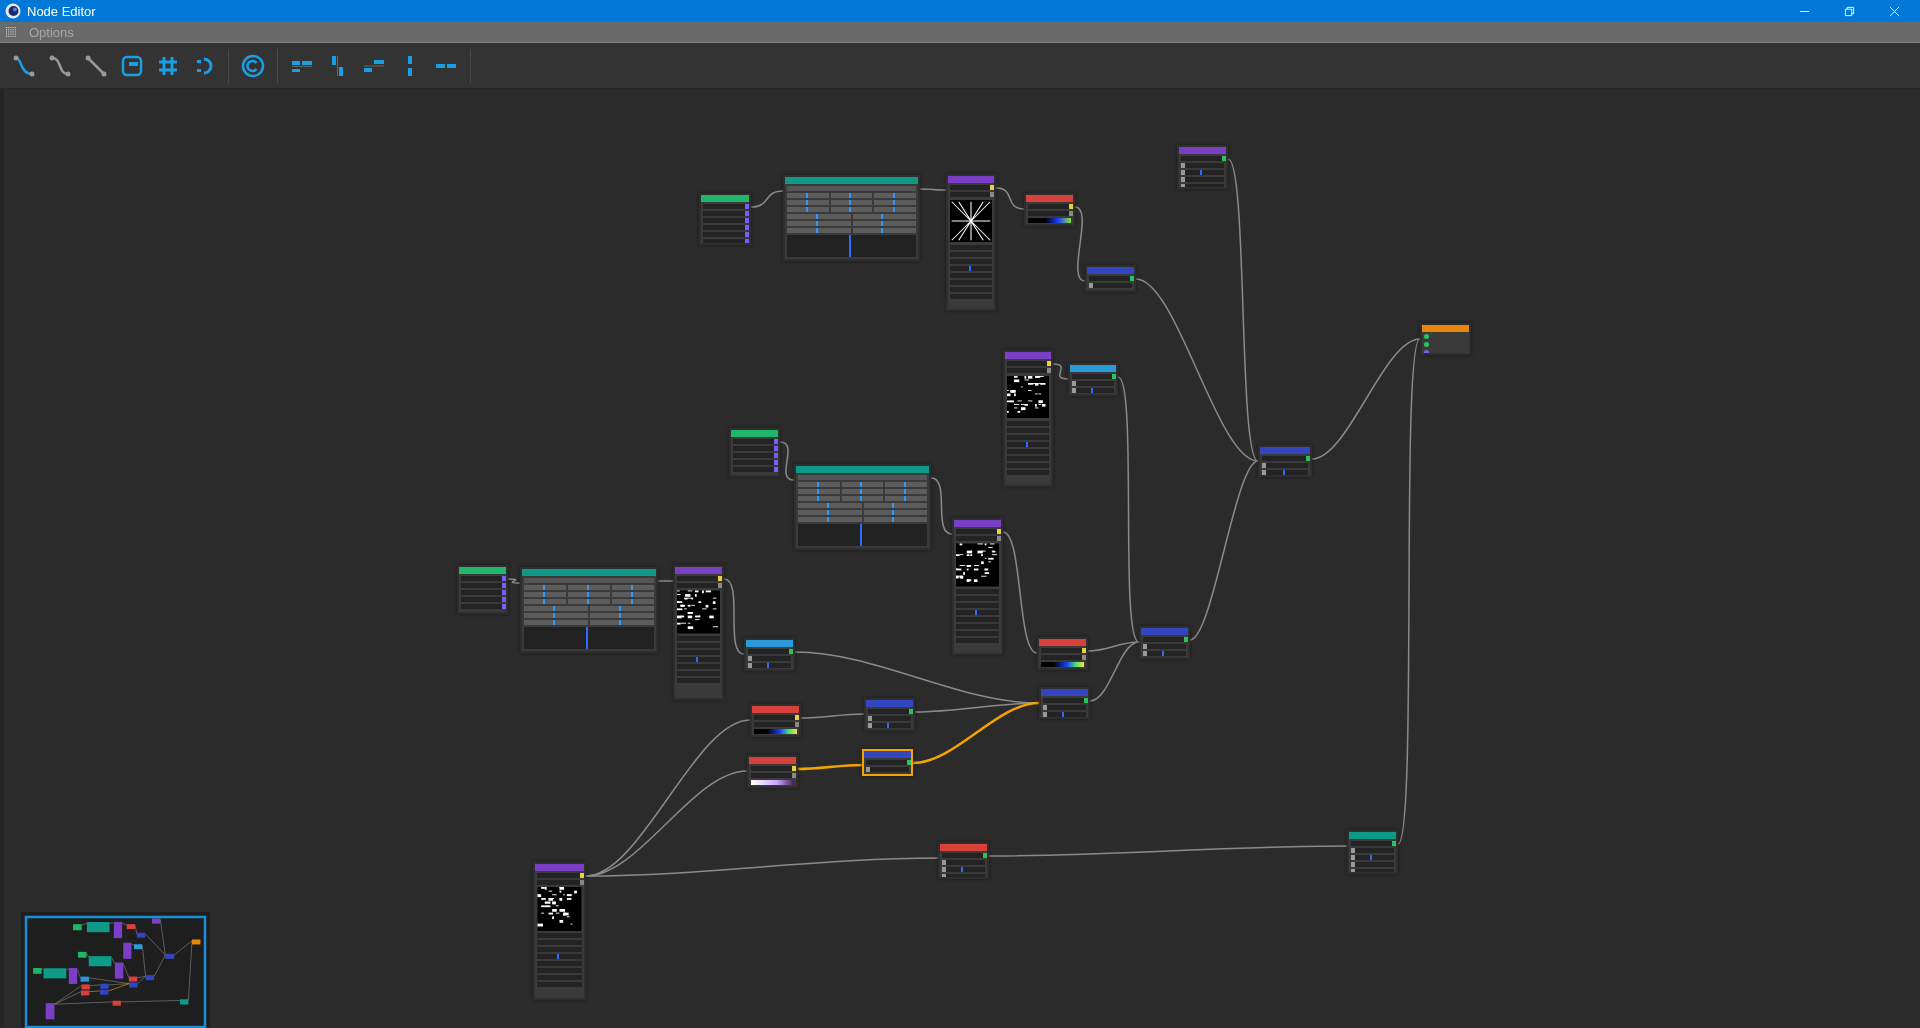 The image size is (1920, 1028). Describe the element at coordinates (24, 65) in the screenshot. I see `step-wire-icon` at that location.